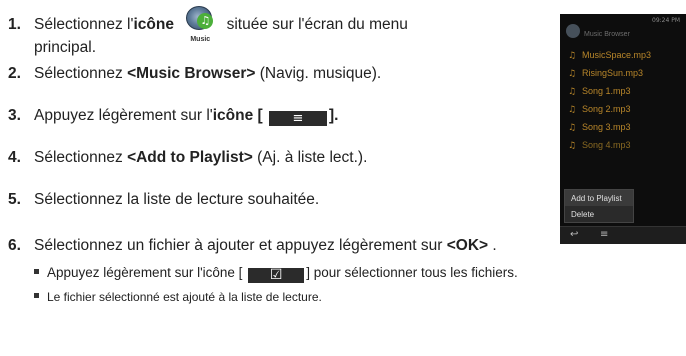  I want to click on file-name: RisingSun.mp3, so click(613, 73).